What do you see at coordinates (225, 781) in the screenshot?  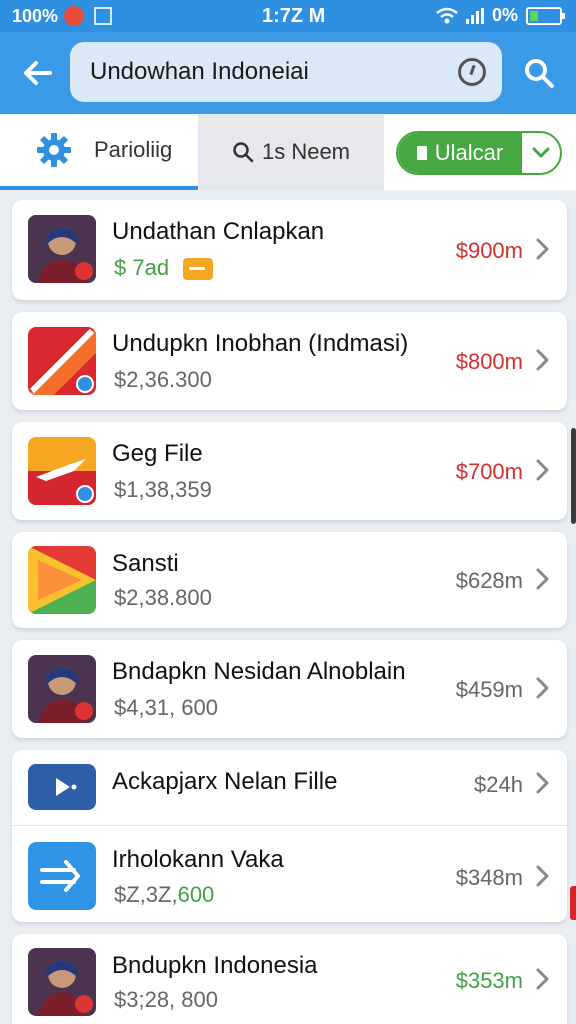 I see `item-title: Ackapjarx Nelan Fille` at bounding box center [225, 781].